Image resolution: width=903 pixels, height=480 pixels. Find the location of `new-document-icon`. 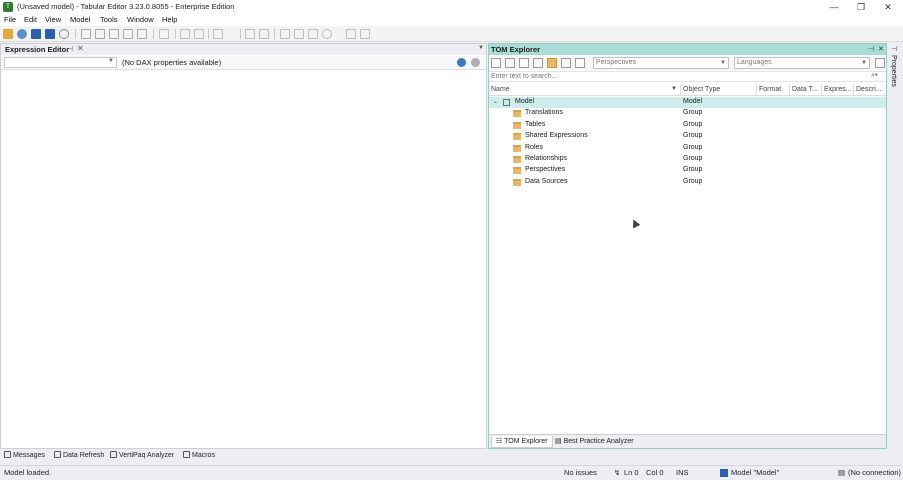

new-document-icon is located at coordinates (86, 34).